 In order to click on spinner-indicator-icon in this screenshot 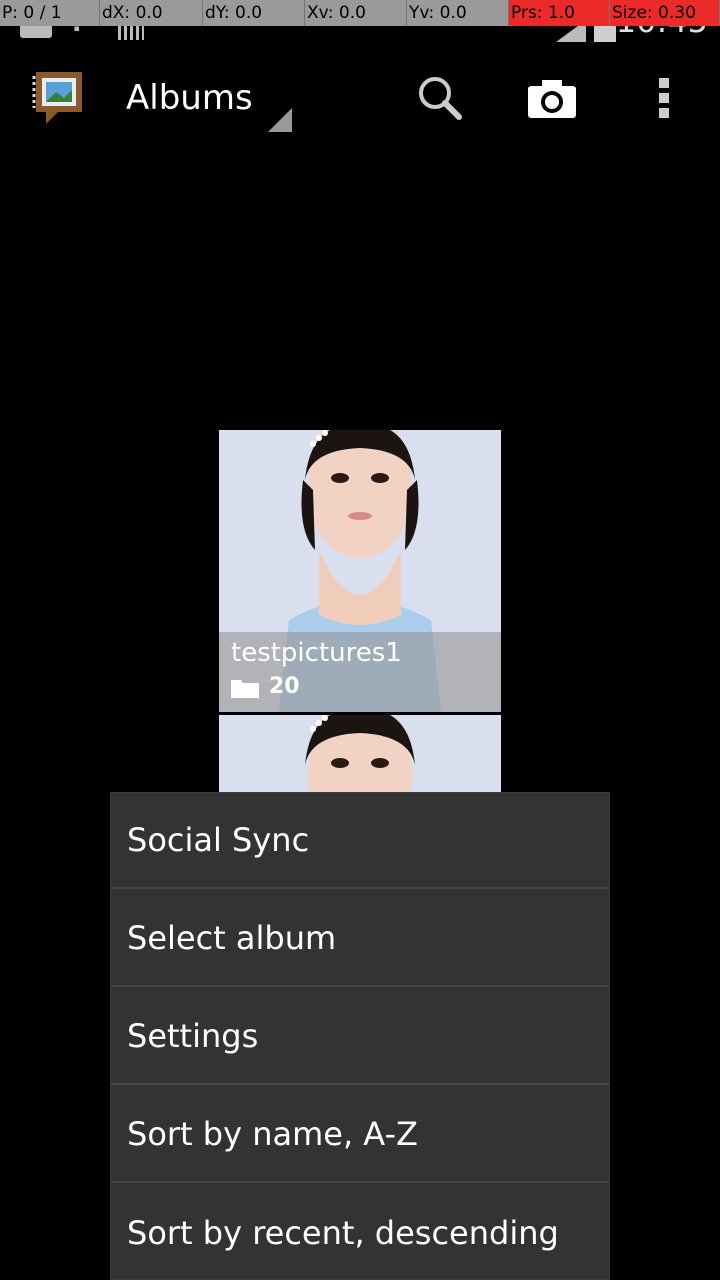, I will do `click(280, 120)`.